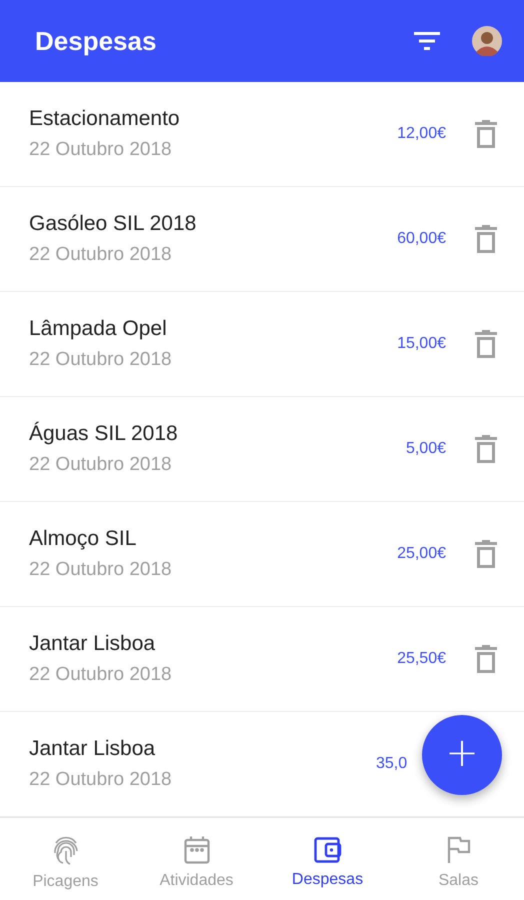 Image resolution: width=524 pixels, height=900 pixels. What do you see at coordinates (392, 764) in the screenshot?
I see `expense-amount: 35,0` at bounding box center [392, 764].